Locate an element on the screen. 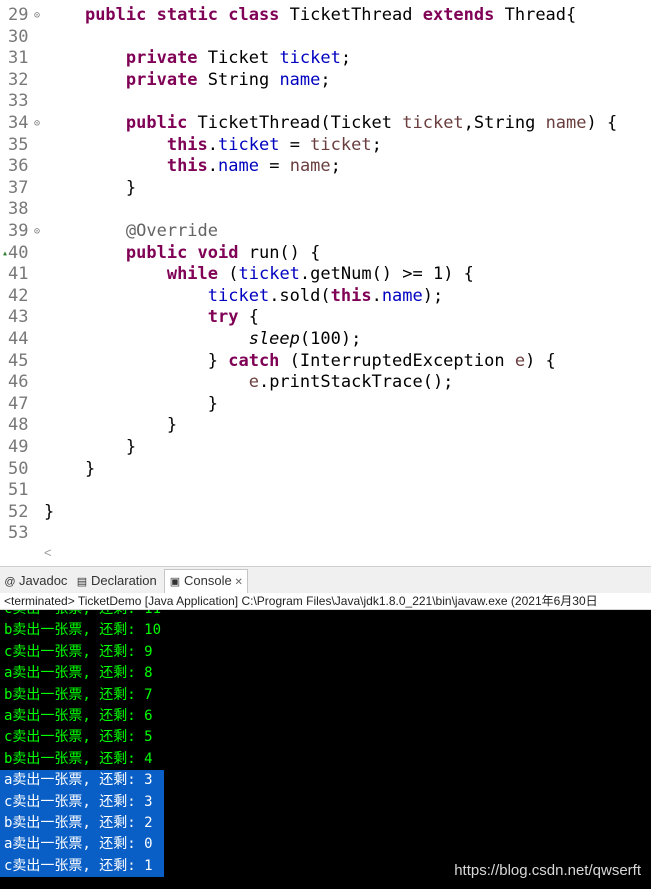  console-line: c卖出一张票, 还剩: 5 is located at coordinates (76, 737).